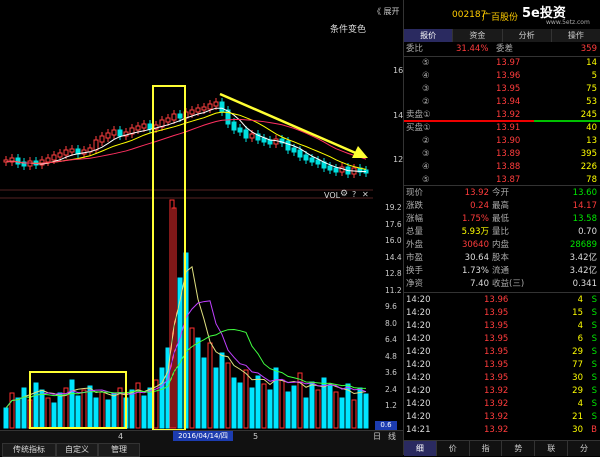  I want to click on tick-row: 14:20 13.95 15 S, so click(502, 313).